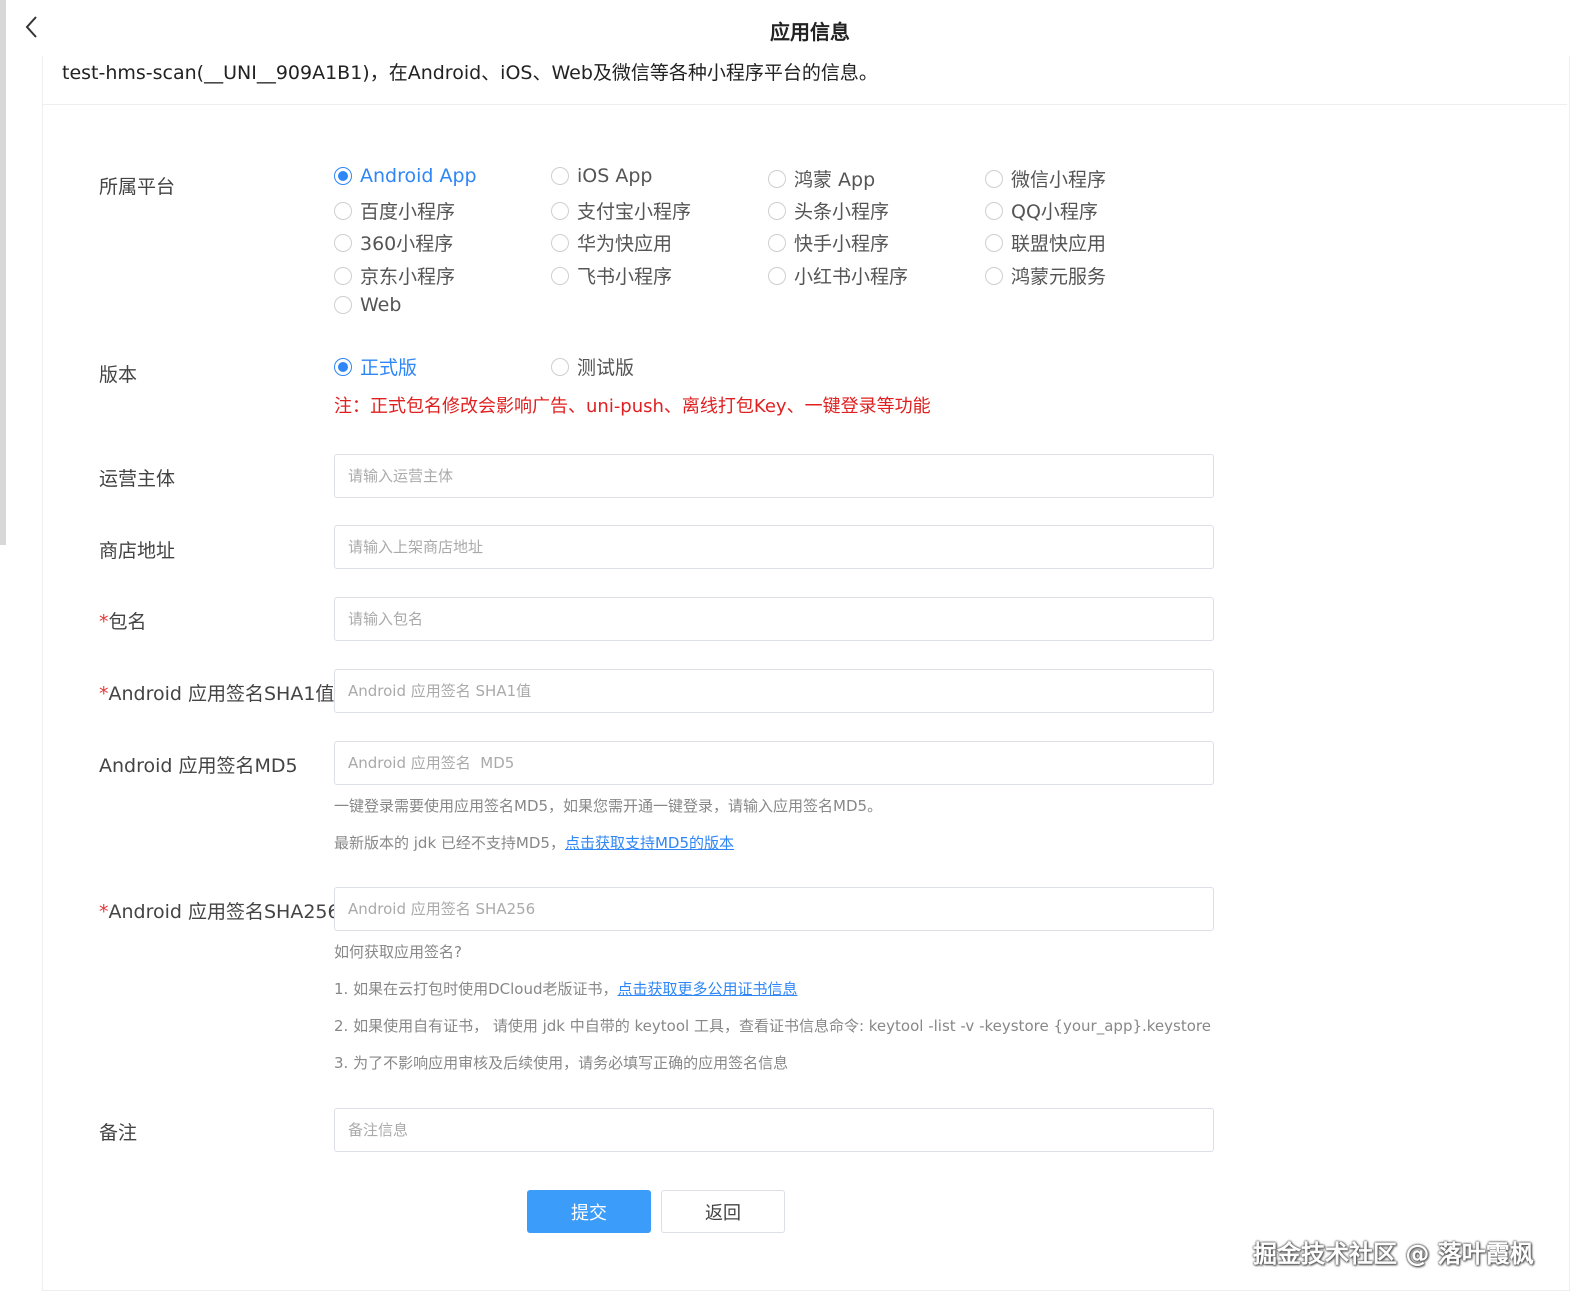 This screenshot has height=1307, width=1582. I want to click on sha256-label: *Android 应用签名SHA256, so click(219, 912).